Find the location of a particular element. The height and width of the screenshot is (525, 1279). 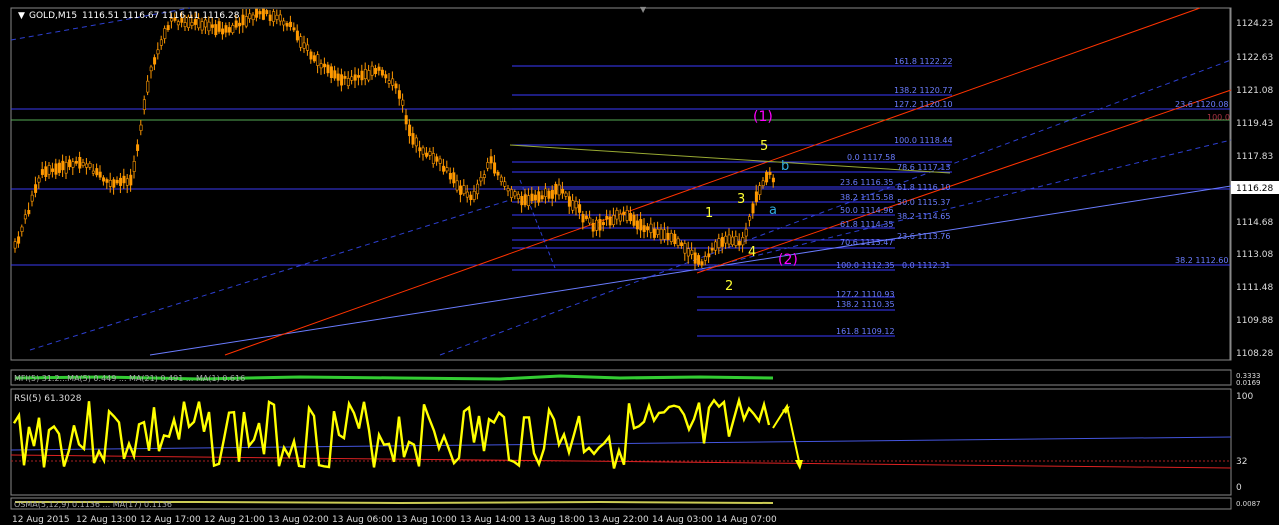

fib-label: 161.8 1122.22 is located at coordinates (923, 61).